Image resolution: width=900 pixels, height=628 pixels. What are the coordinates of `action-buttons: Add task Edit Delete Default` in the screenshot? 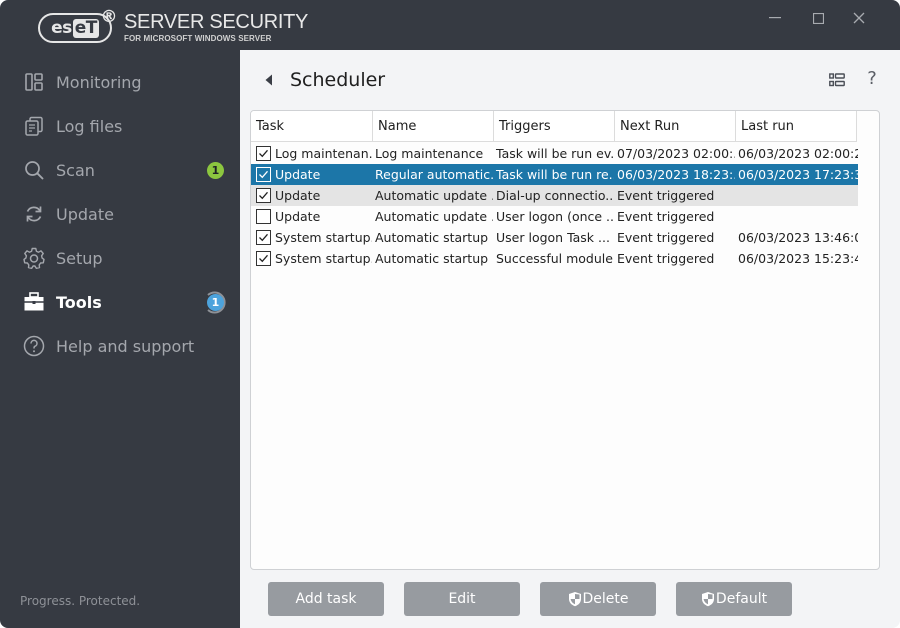 It's located at (530, 599).